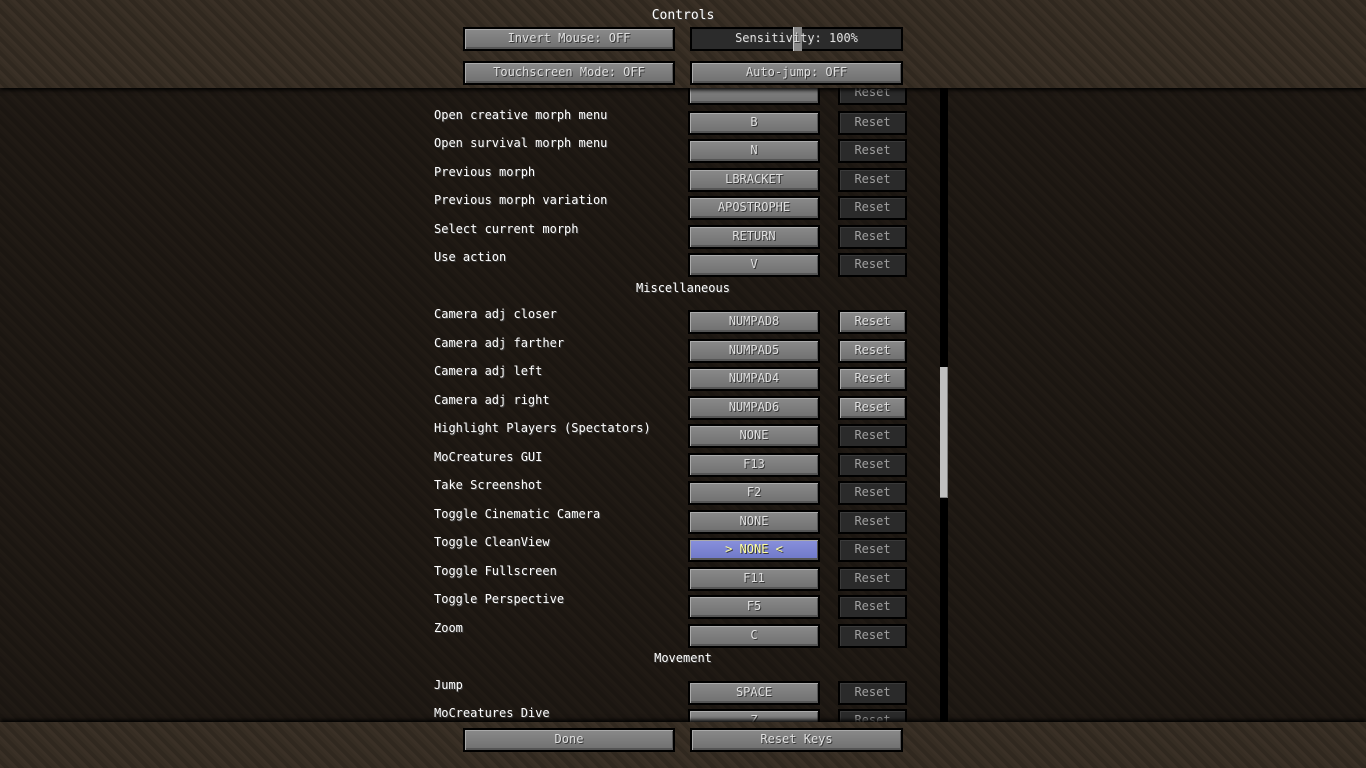 The image size is (1366, 768). Describe the element at coordinates (754, 464) in the screenshot. I see `keybind-button: F13` at that location.